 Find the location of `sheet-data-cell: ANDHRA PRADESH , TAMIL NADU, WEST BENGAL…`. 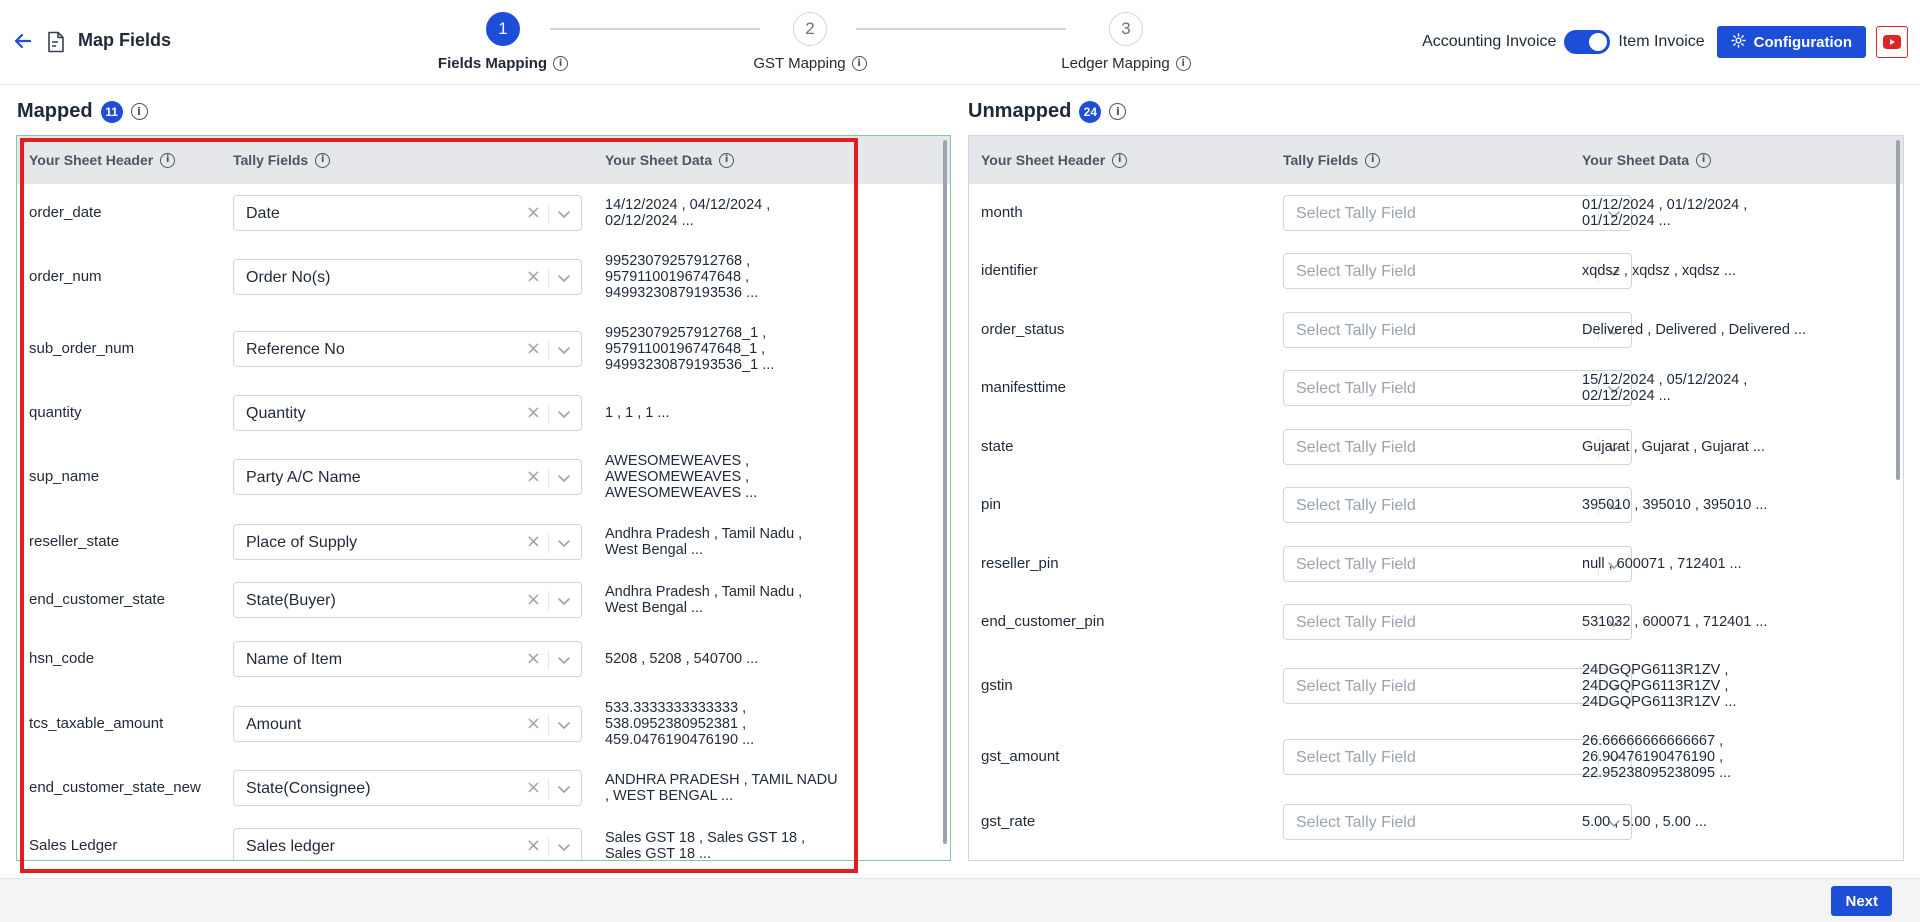

sheet-data-cell: ANDHRA PRADESH , TAMIL NADU, WEST BENGAL… is located at coordinates (730, 788).